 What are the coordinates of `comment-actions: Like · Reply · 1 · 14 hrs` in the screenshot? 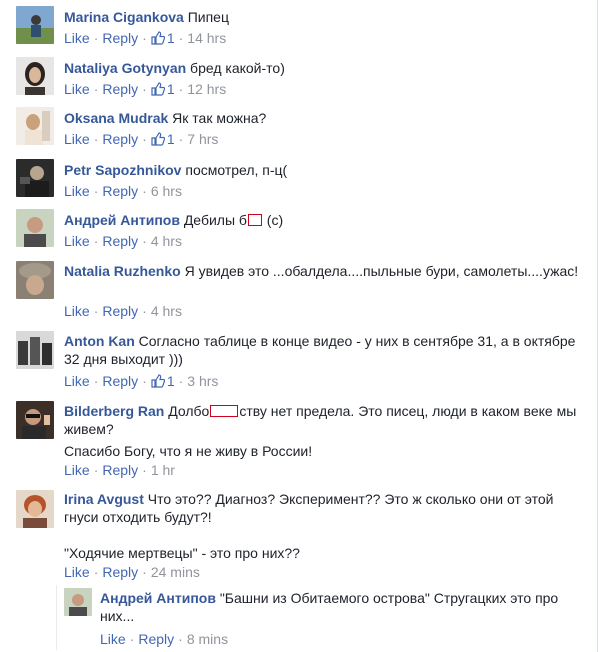 It's located at (145, 38).